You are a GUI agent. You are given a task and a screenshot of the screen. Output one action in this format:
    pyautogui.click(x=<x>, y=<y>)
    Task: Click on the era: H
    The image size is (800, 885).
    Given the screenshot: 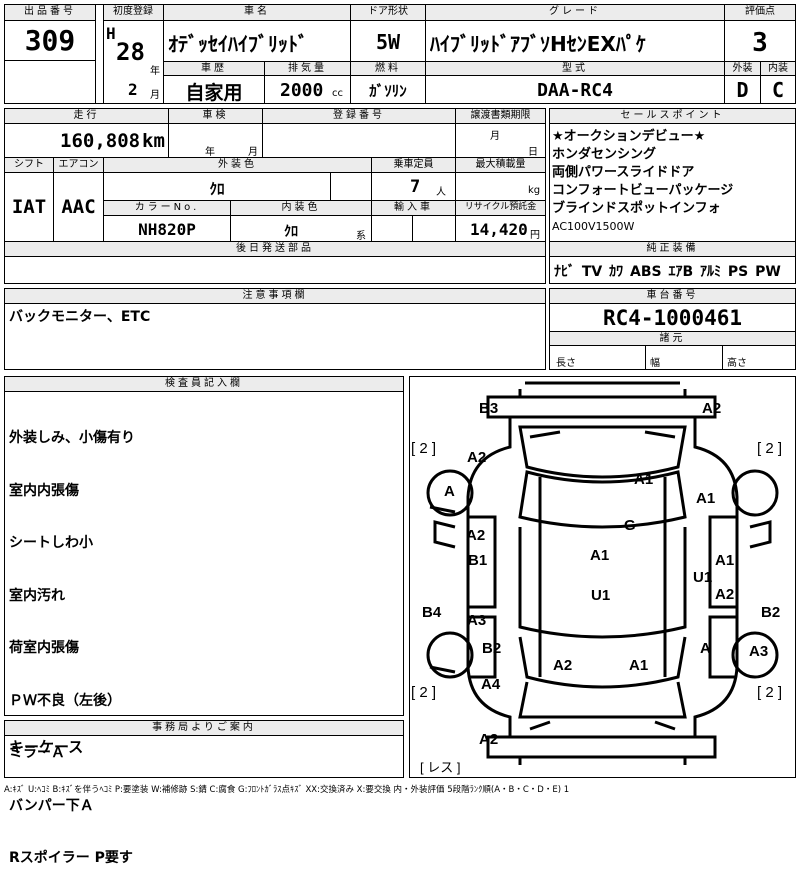 What is the action you would take?
    pyautogui.click(x=111, y=33)
    